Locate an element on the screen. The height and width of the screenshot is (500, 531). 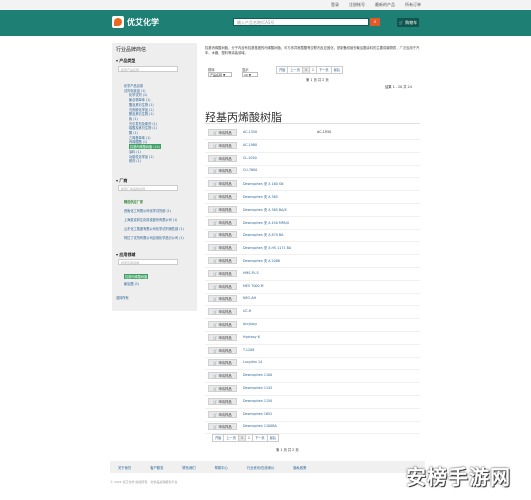
product-name-link: MEV 7000 M is located at coordinates (253, 286).